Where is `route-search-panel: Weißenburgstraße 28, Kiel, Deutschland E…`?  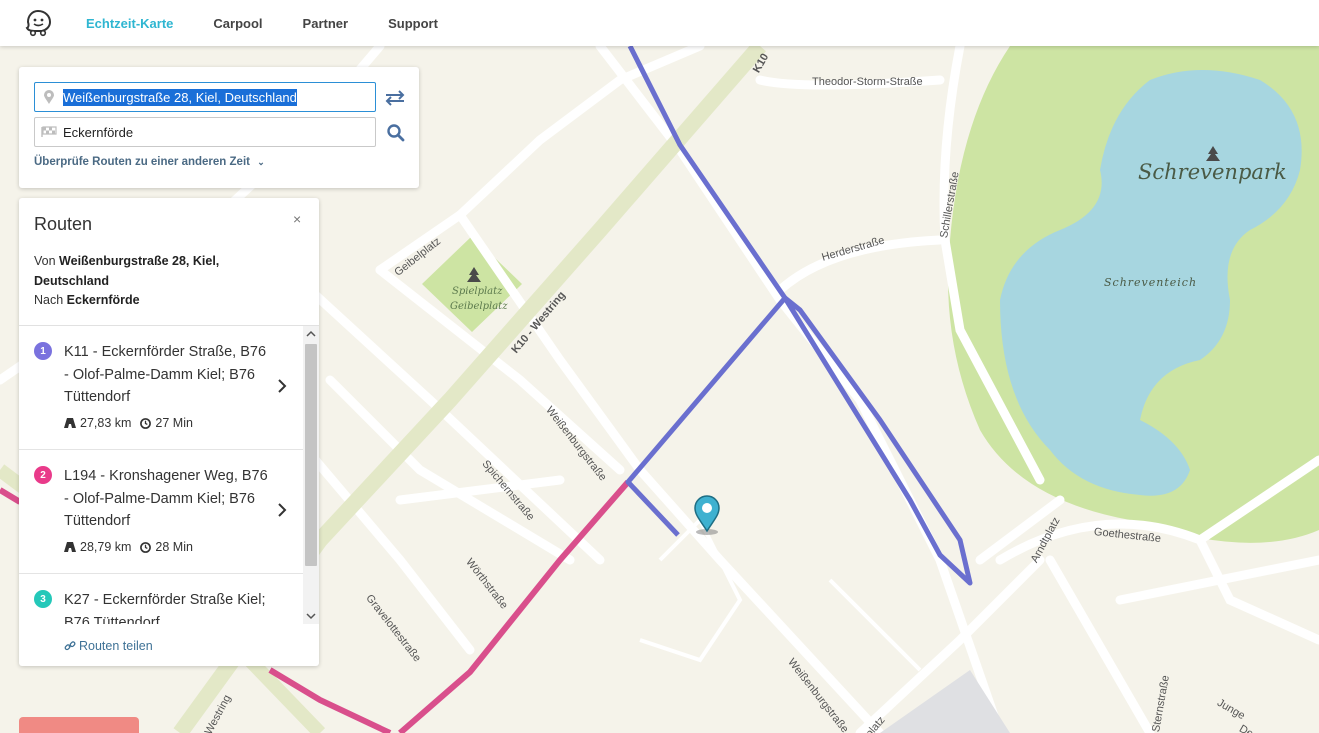 route-search-panel: Weißenburgstraße 28, Kiel, Deutschland E… is located at coordinates (219, 127).